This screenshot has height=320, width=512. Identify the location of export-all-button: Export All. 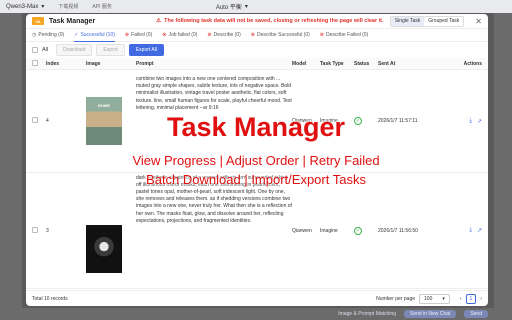
(146, 50).